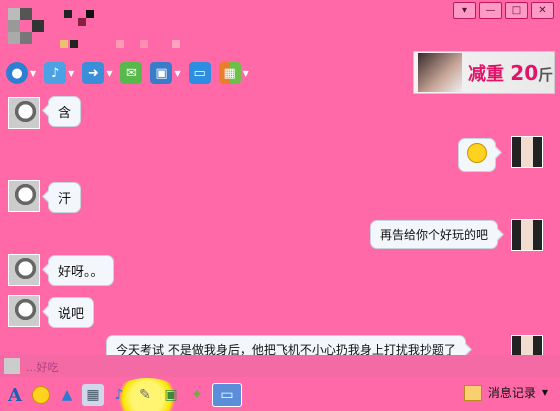  Describe the element at coordinates (503, 10) in the screenshot. I see `window-controls: ▾ — □ ✕` at that location.